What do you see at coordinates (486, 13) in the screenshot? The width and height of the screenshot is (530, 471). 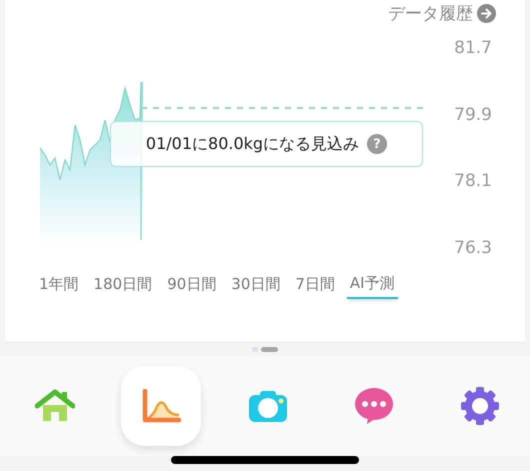 I see `arrow-right-icon` at bounding box center [486, 13].